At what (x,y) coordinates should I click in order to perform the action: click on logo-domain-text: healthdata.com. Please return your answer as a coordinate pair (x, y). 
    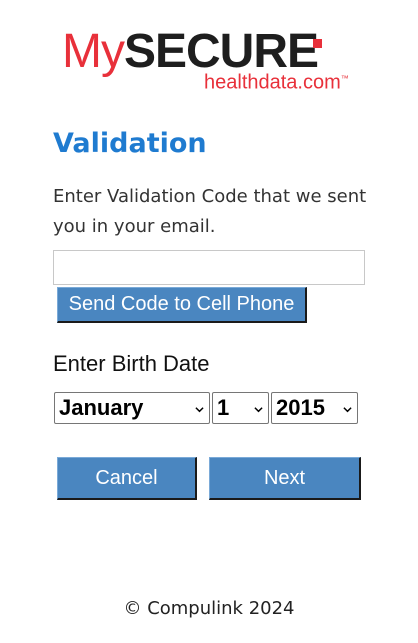
    Looking at the image, I should click on (272, 82).